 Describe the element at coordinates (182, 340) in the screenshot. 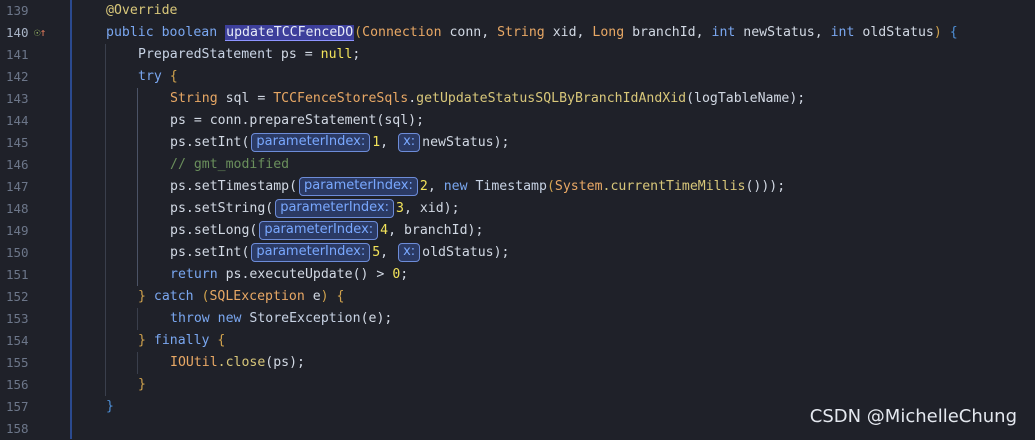

I see `code-line-154: } finally {` at that location.